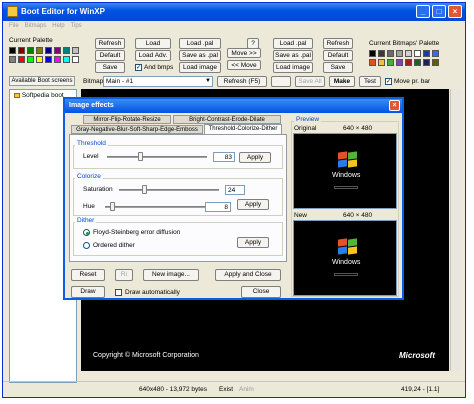 The image size is (474, 404). What do you see at coordinates (310, 81) in the screenshot?
I see `save-all-button: Save All` at bounding box center [310, 81].